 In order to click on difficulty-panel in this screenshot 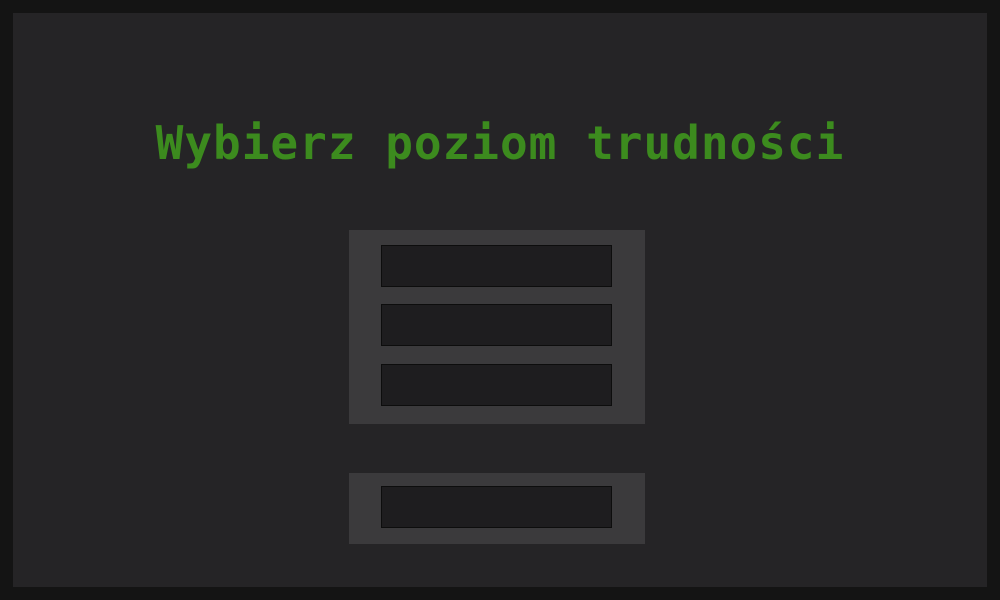, I will do `click(497, 327)`.